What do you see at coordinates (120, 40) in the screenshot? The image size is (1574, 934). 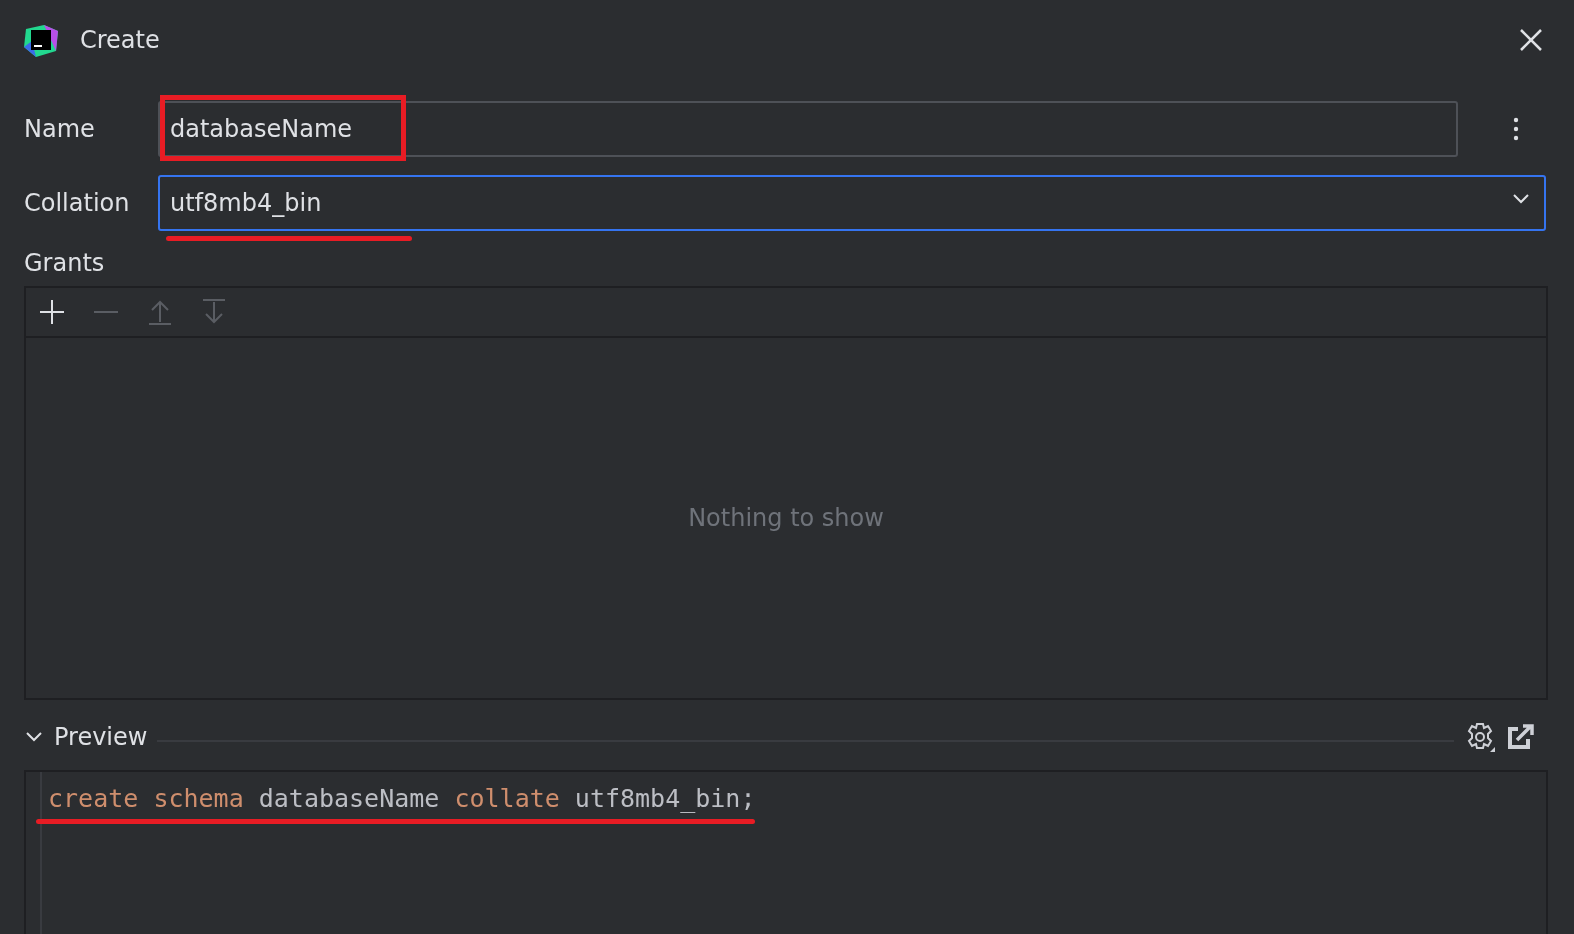 I see `window-title: Create` at bounding box center [120, 40].